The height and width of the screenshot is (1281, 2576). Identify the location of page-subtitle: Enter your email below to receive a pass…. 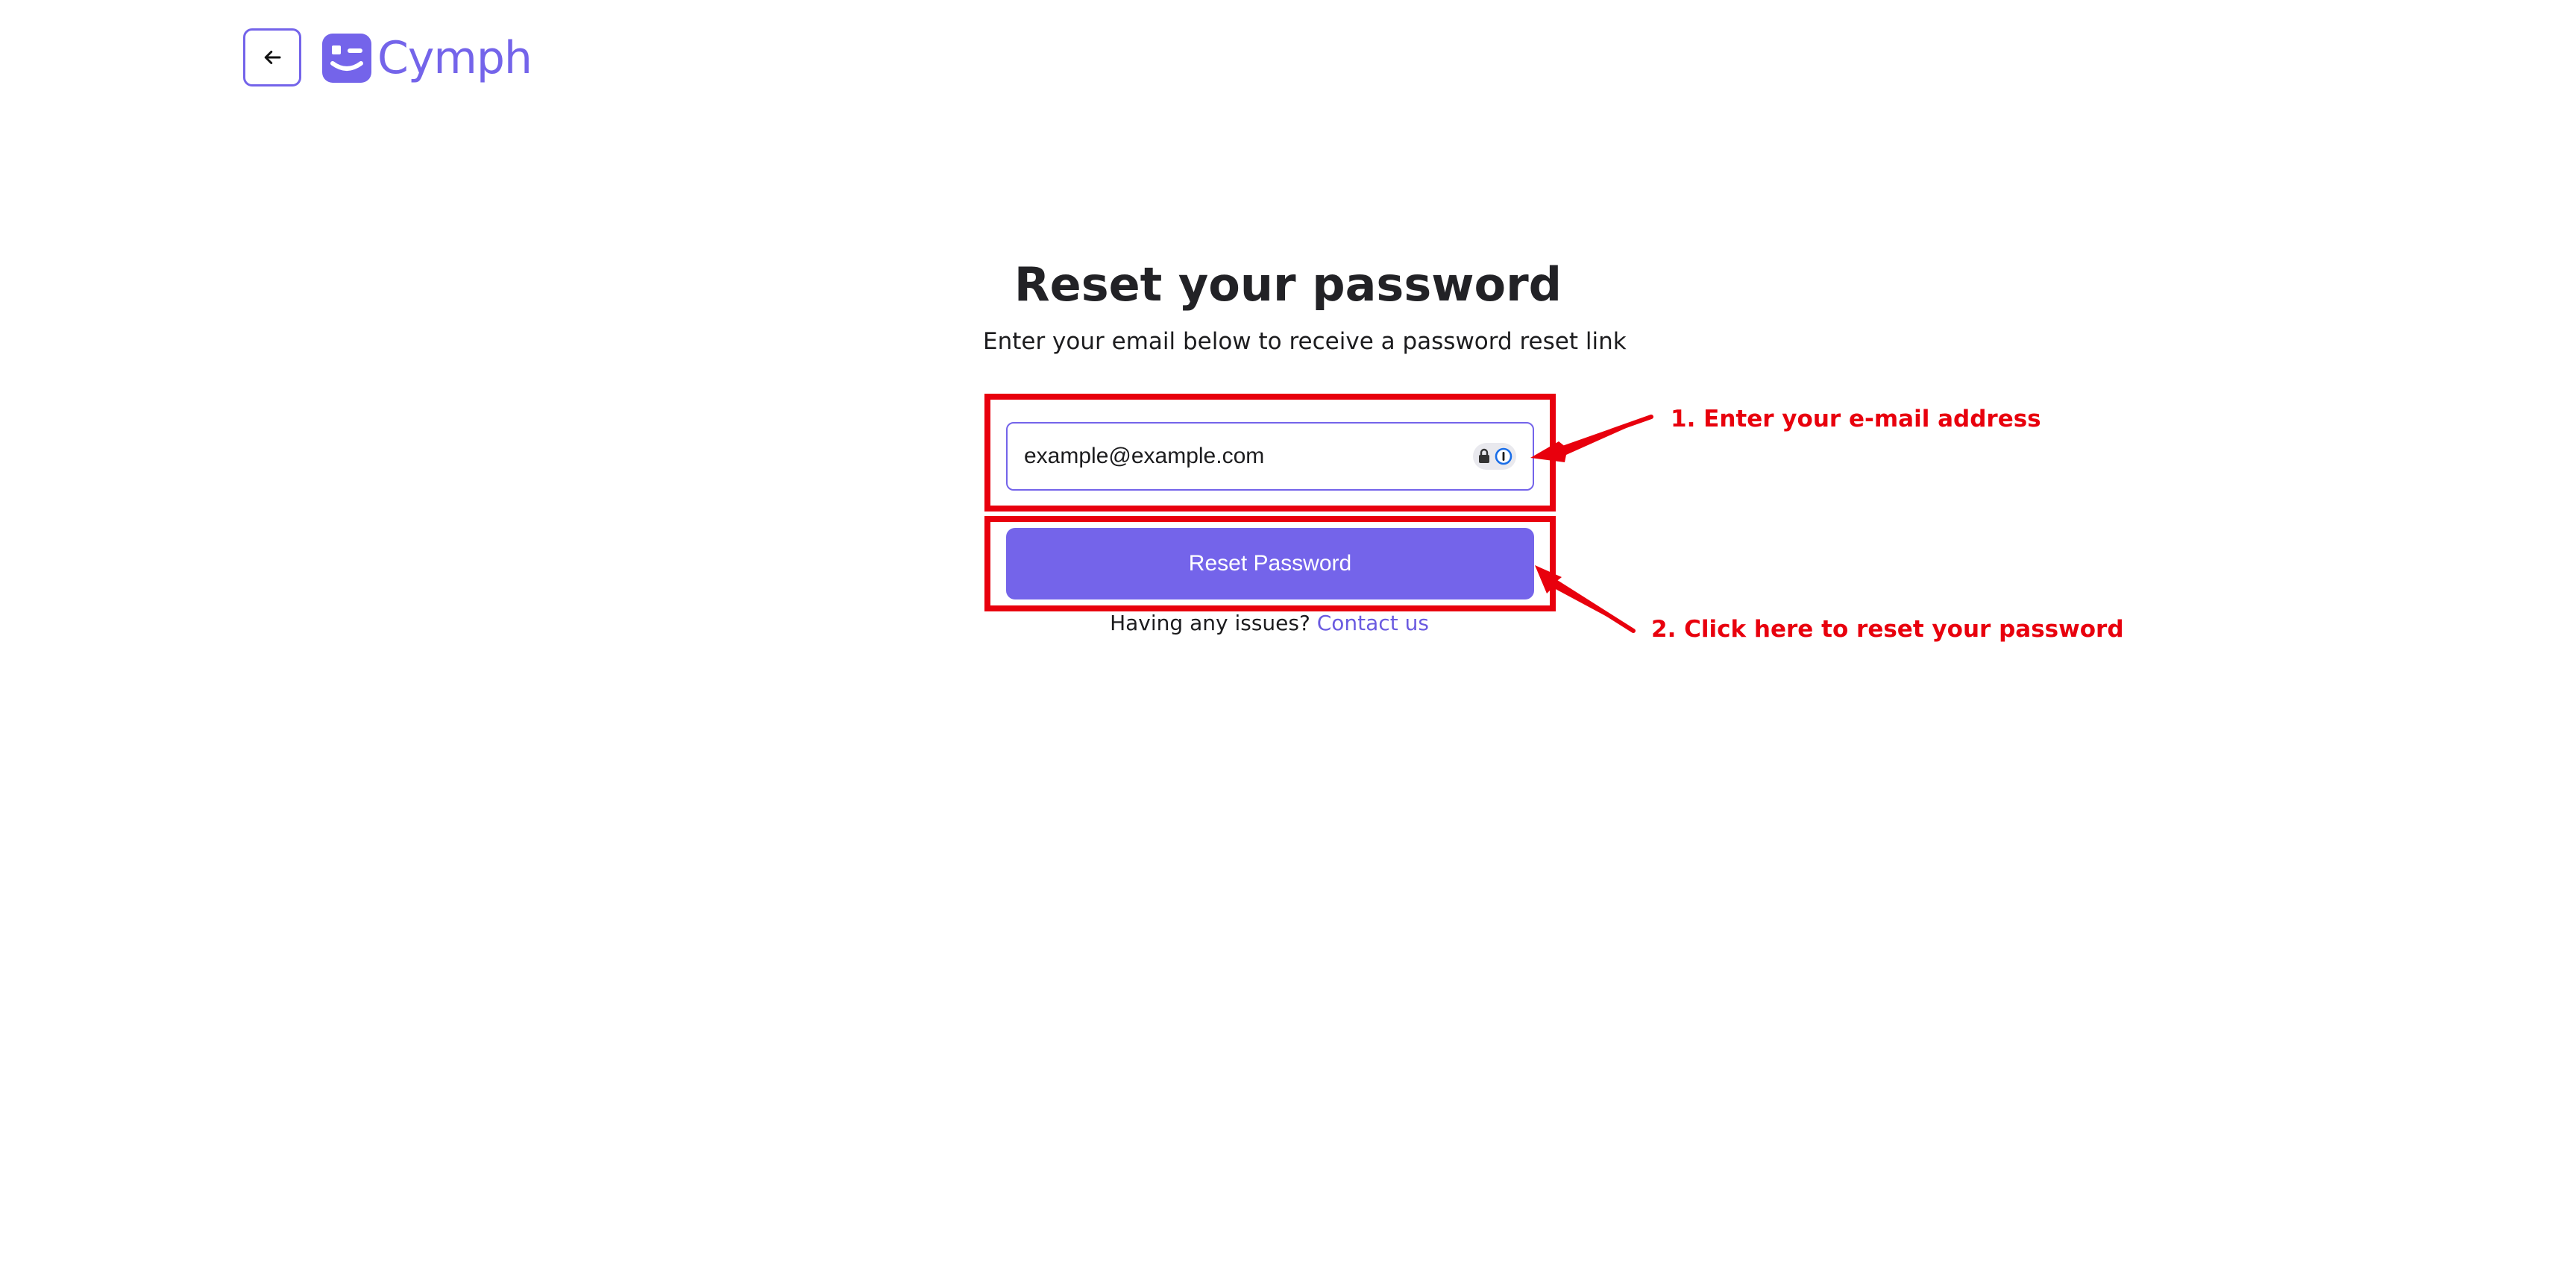
(1305, 341).